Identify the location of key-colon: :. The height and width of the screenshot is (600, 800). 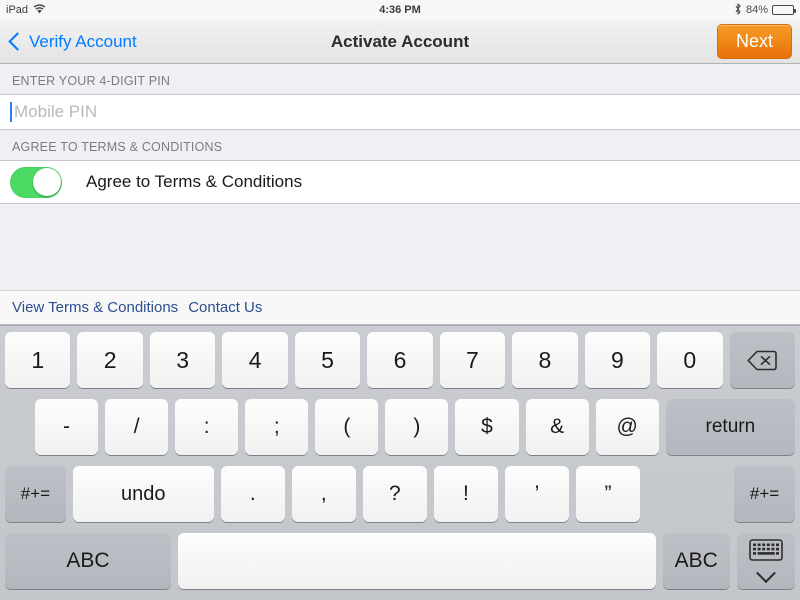
(207, 427).